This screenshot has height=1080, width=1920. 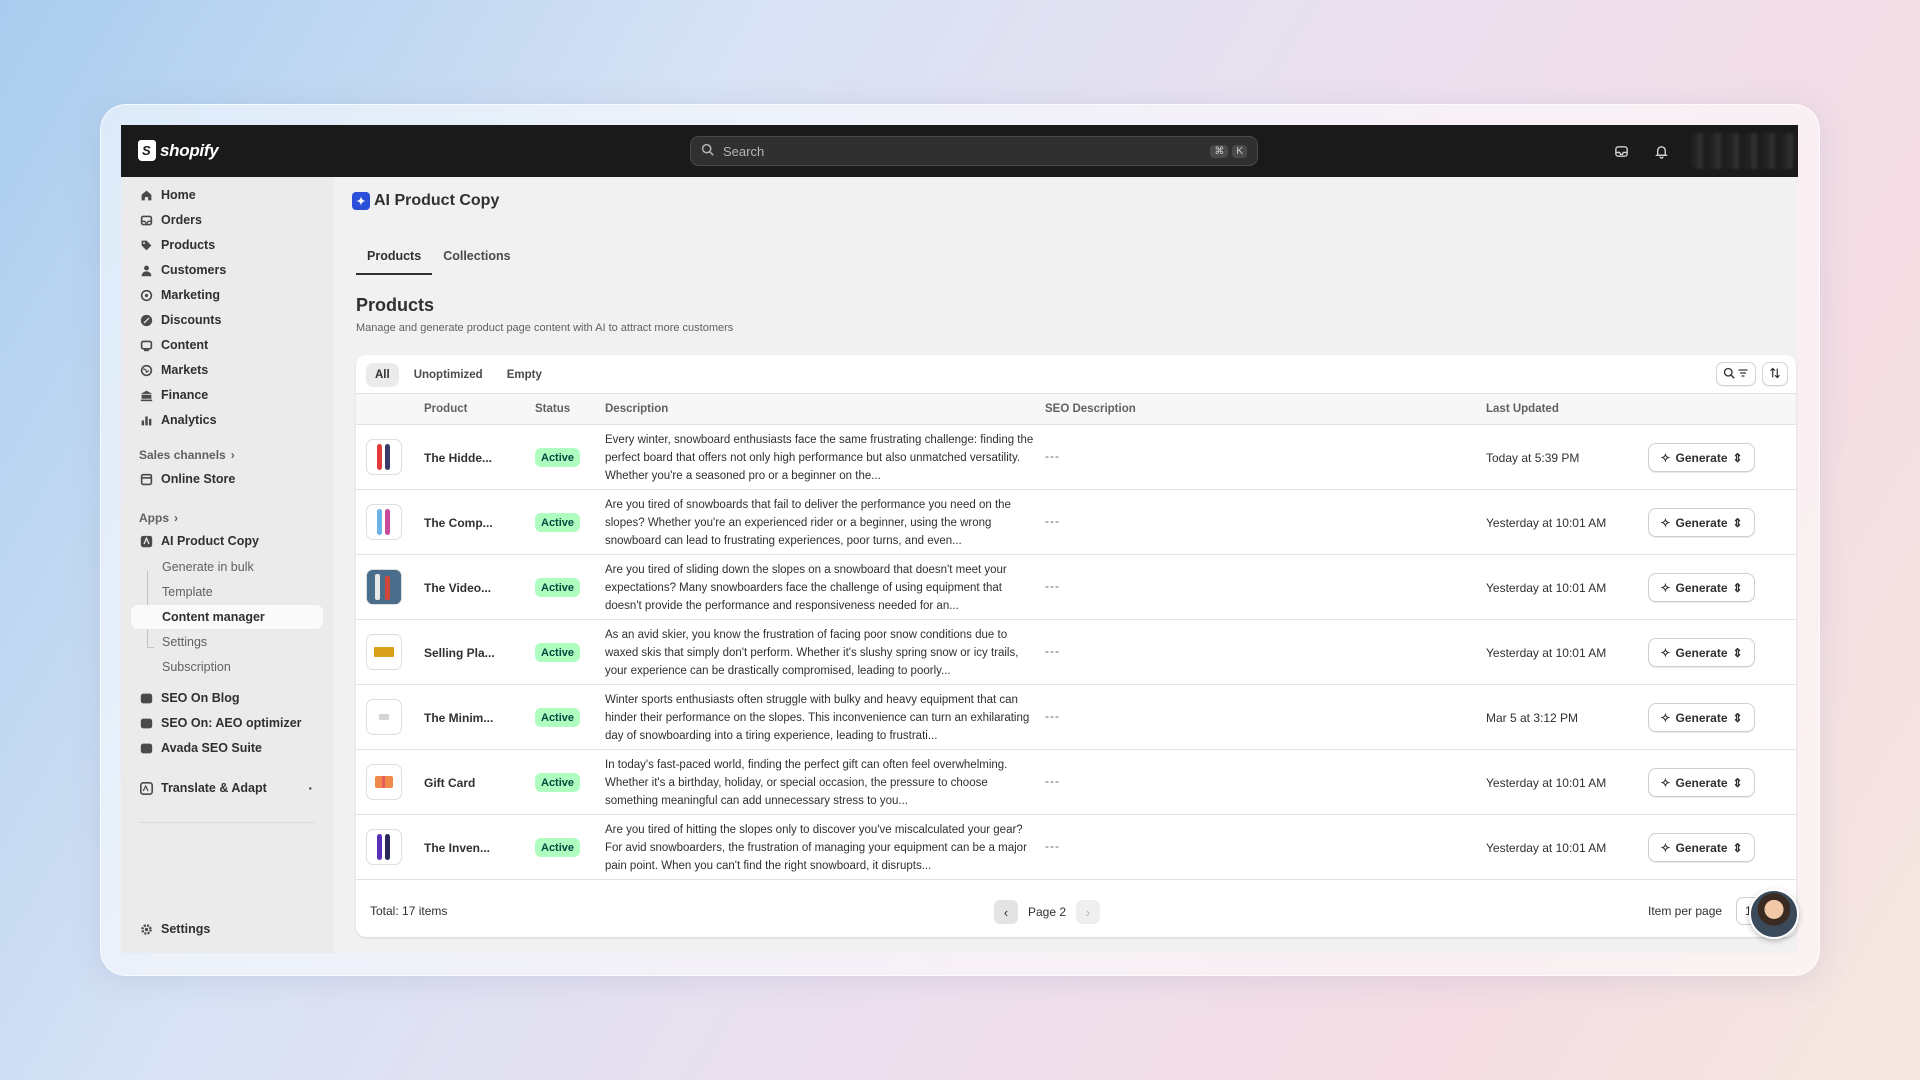 I want to click on last-updated: Mar 5 at 3:12 PM, so click(x=1532, y=718).